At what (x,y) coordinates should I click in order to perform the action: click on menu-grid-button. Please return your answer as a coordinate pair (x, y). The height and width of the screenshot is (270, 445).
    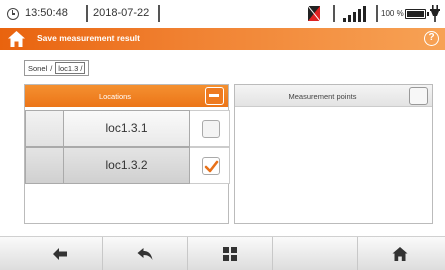
    Looking at the image, I should click on (229, 253).